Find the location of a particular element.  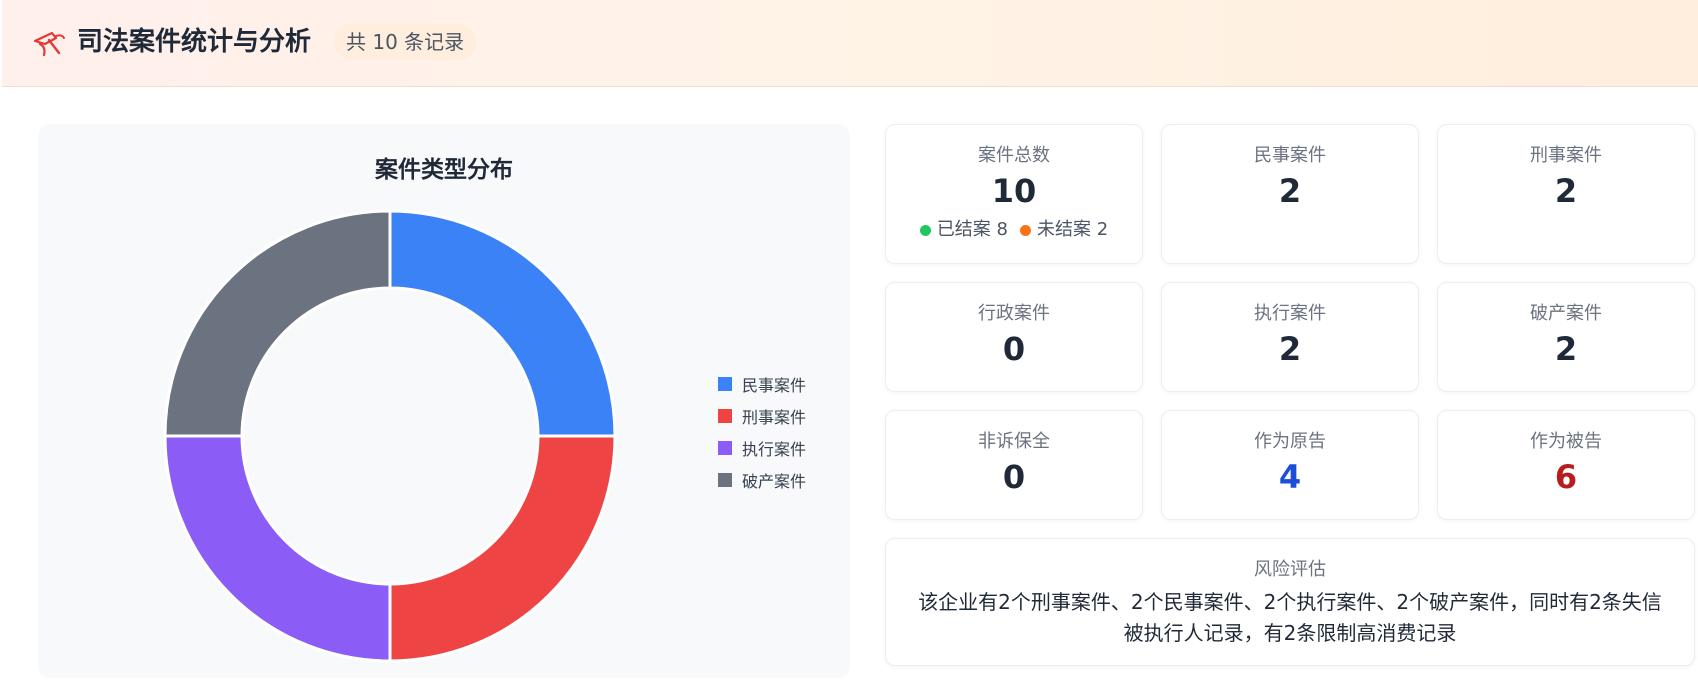

gavel-icon is located at coordinates (49, 44).